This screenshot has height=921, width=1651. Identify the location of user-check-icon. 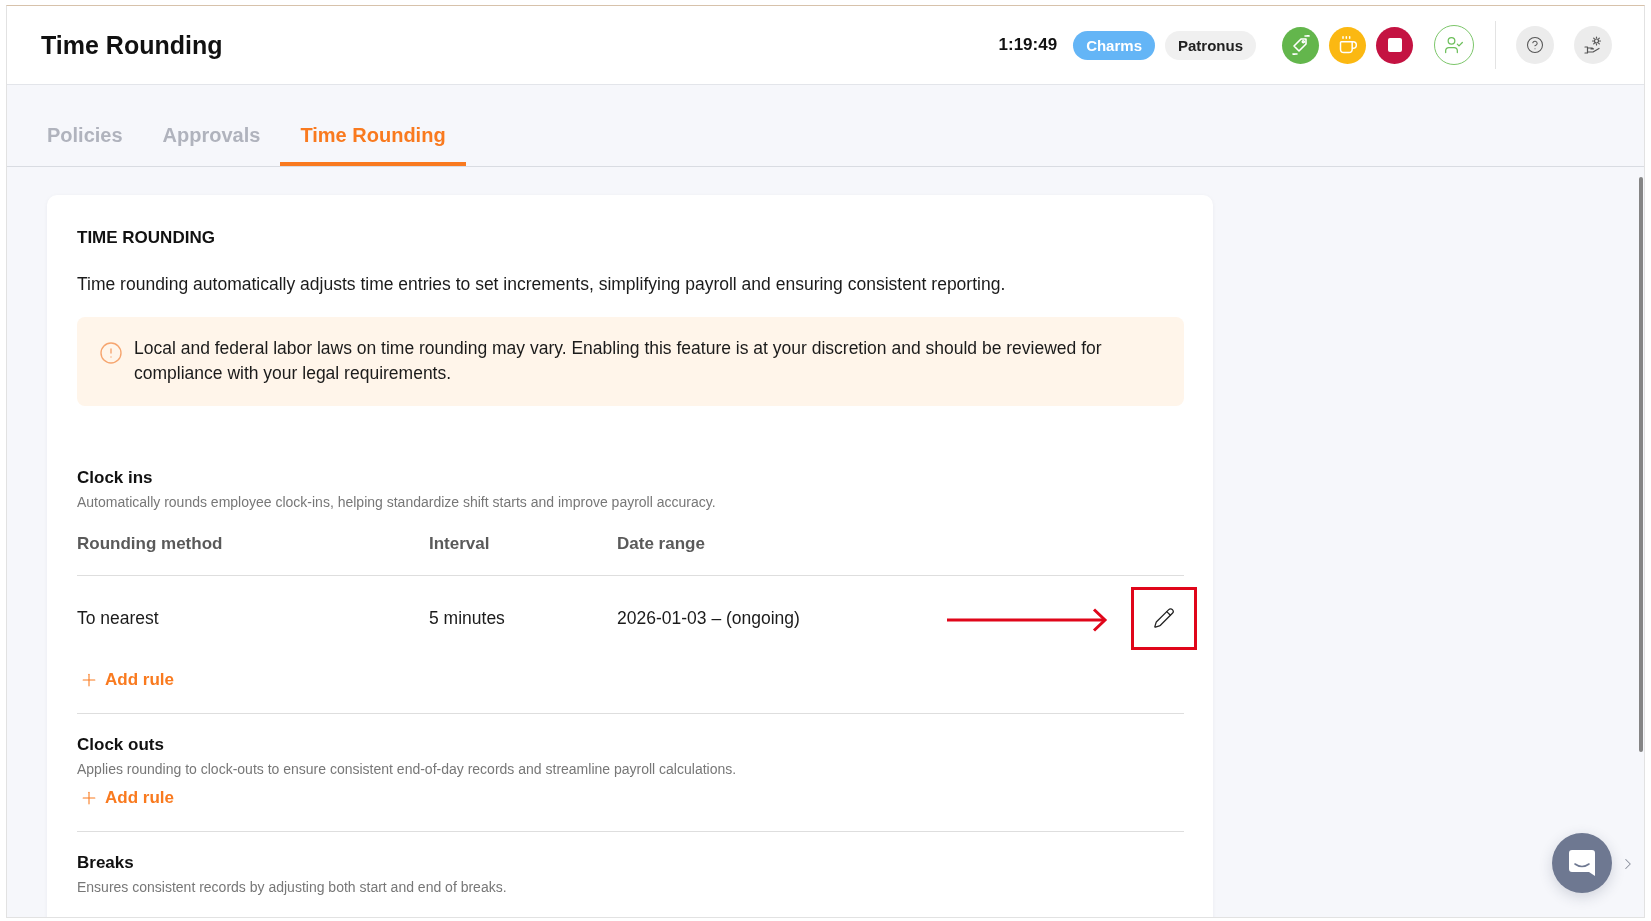
(1454, 45).